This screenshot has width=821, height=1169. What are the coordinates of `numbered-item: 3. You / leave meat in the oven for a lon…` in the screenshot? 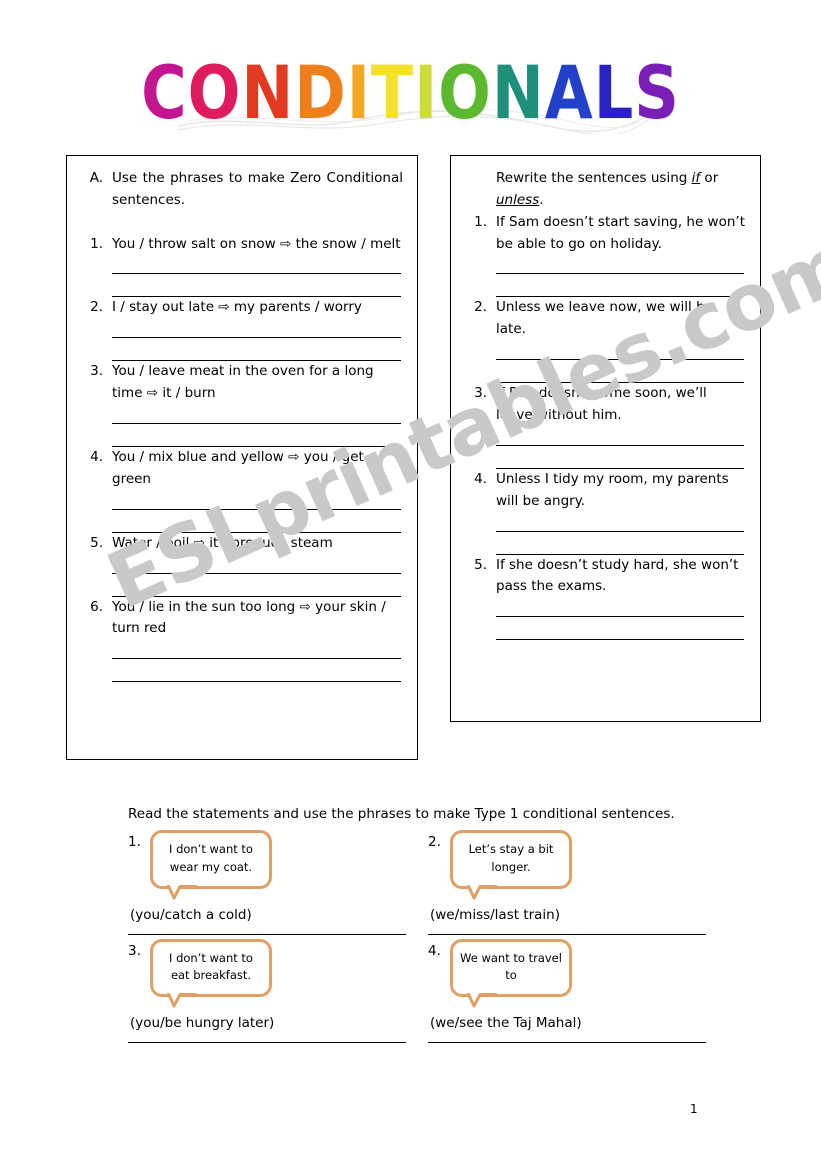 It's located at (240, 383).